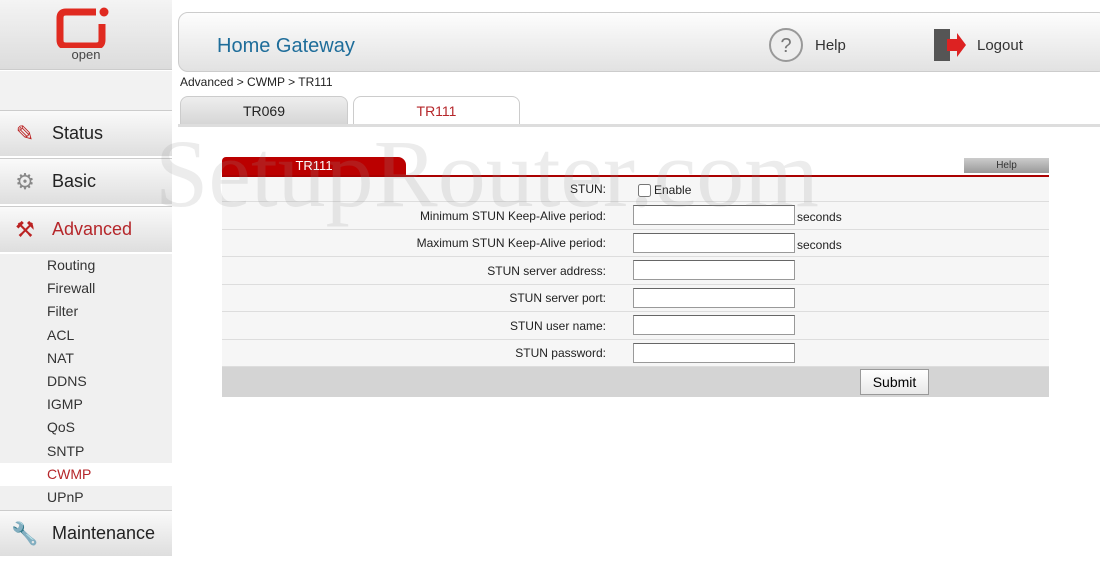  Describe the element at coordinates (86, 451) in the screenshot. I see `sidebar-item-sntp: SNTP` at that location.